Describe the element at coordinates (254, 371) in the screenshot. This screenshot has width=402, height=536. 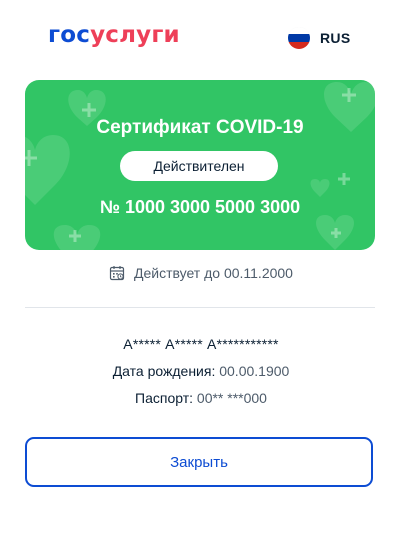
I see `birth-date-value: 00.00.1900` at that location.